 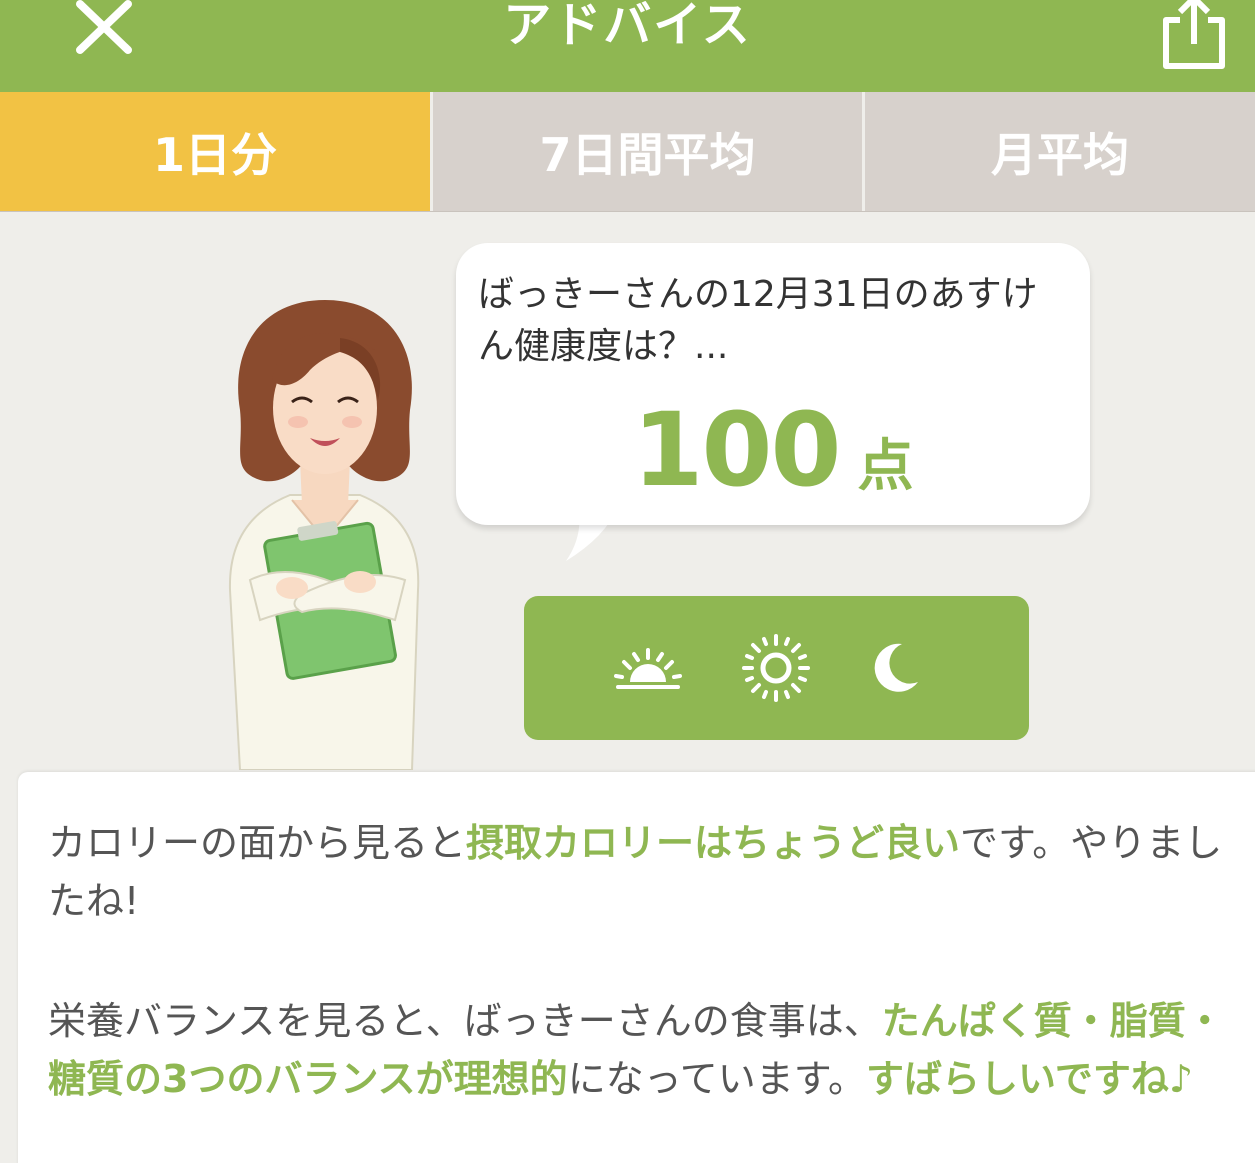 I want to click on moon-icon, so click(x=894, y=668).